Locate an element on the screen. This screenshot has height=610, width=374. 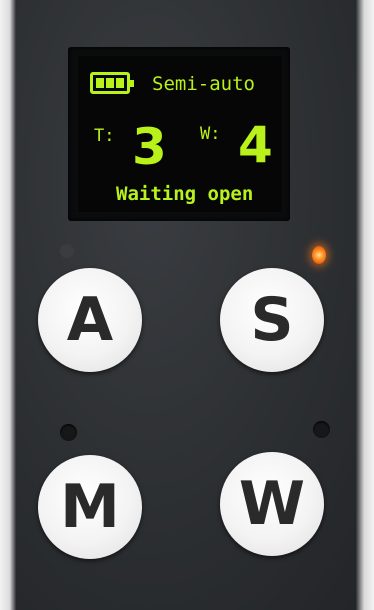
s-button-label: S is located at coordinates (272, 320).